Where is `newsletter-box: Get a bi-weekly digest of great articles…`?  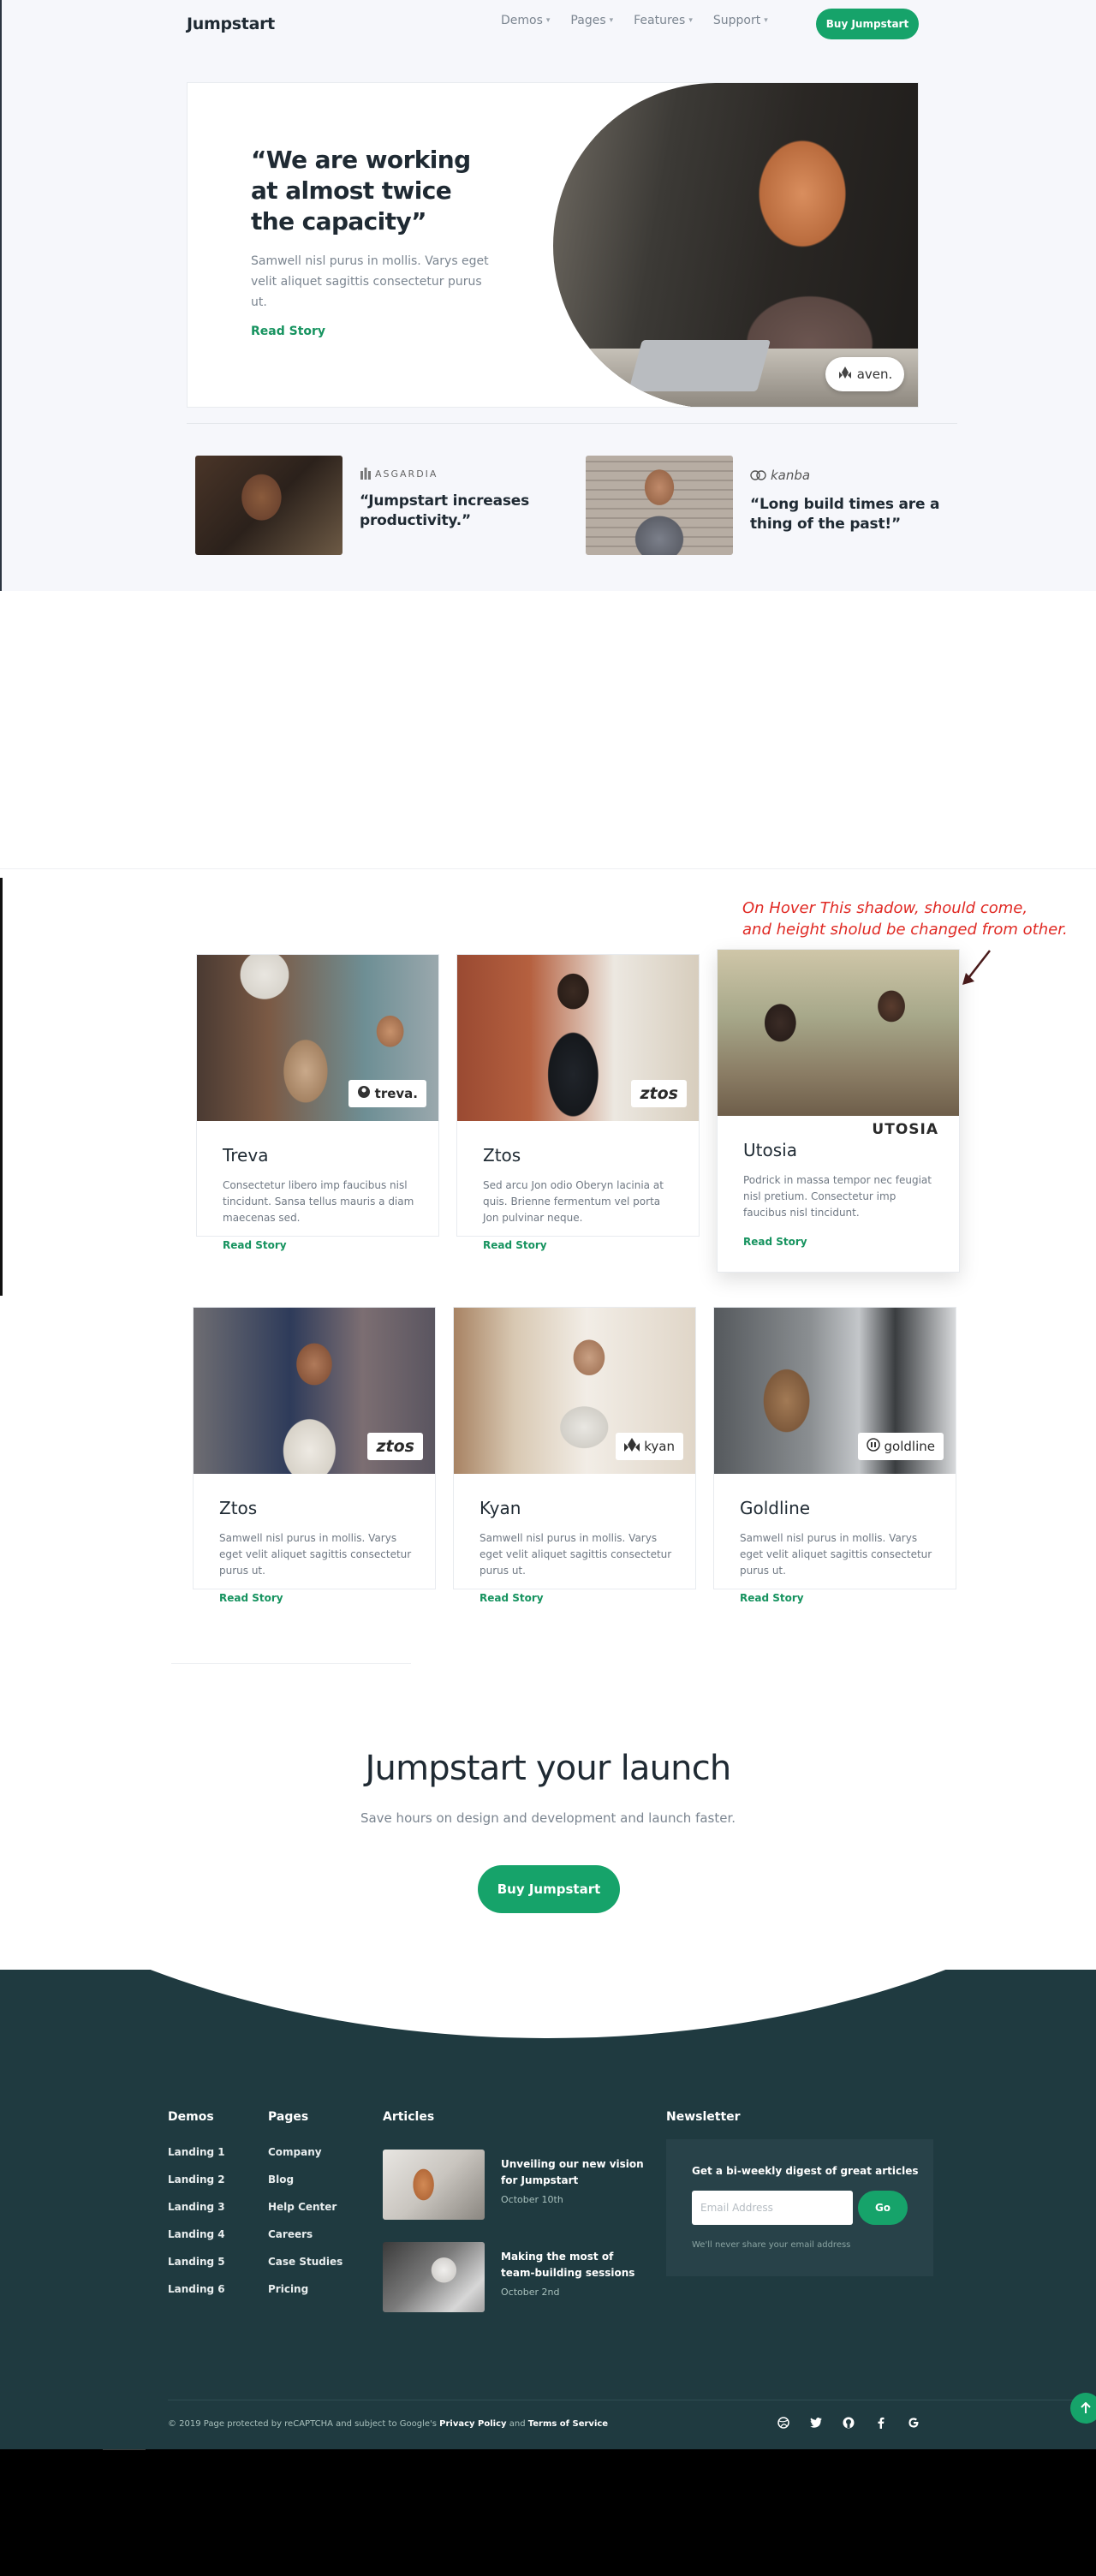
newsletter-box: Get a bi-weekly digest of great articles… is located at coordinates (799, 2208).